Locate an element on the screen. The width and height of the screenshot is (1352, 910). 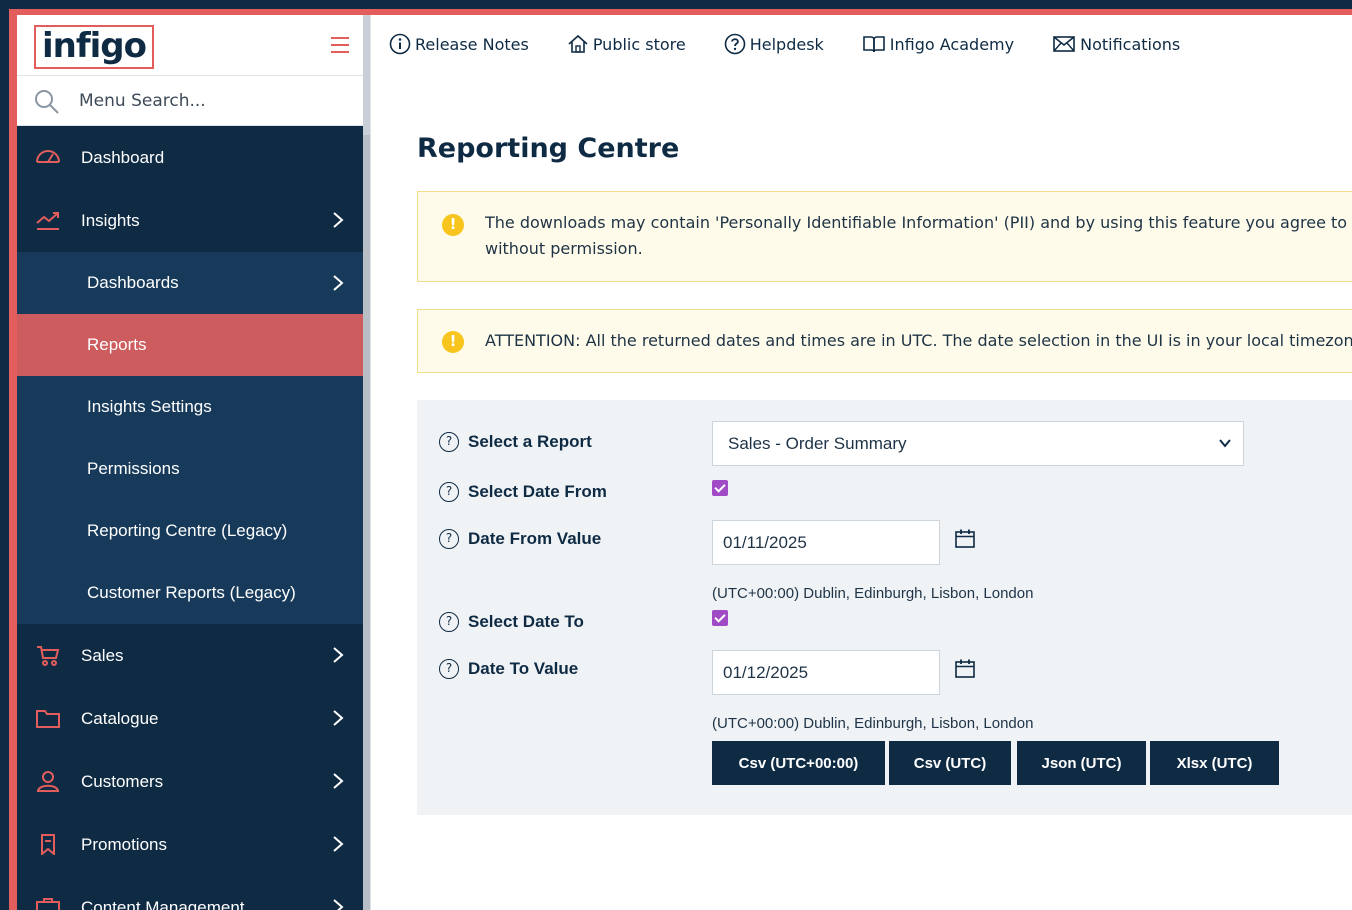
download-csv-utc-button: Csv (UTC) is located at coordinates (950, 763).